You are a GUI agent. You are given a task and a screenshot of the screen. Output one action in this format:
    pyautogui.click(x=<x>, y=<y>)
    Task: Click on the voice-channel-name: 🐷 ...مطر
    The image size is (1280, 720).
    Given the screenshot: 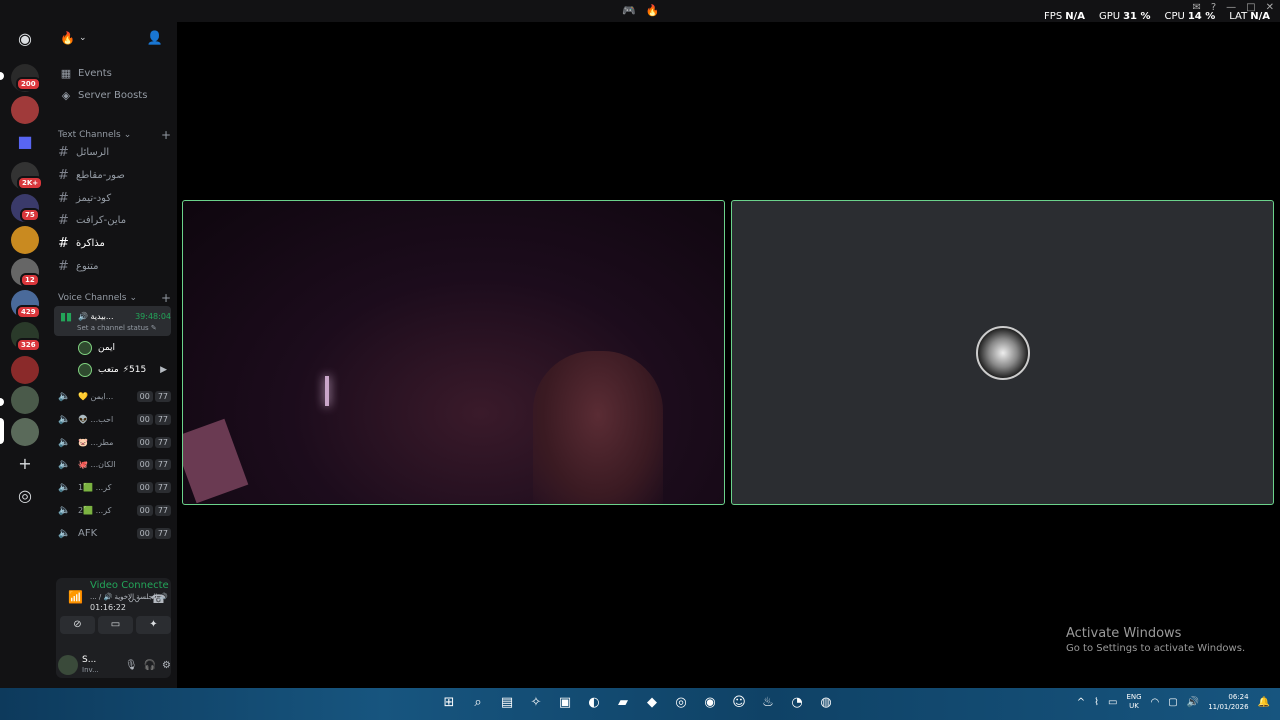 What is the action you would take?
    pyautogui.click(x=96, y=442)
    